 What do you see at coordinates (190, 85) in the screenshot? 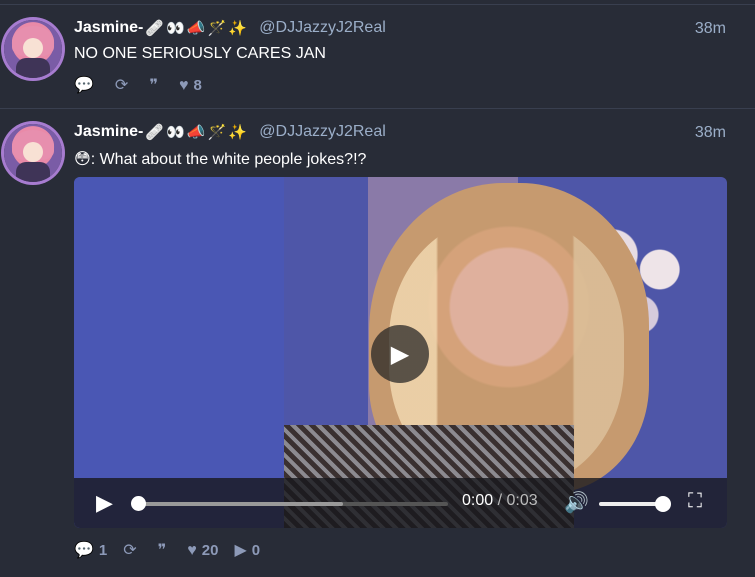
I see `favourite-button: ♥ 8` at bounding box center [190, 85].